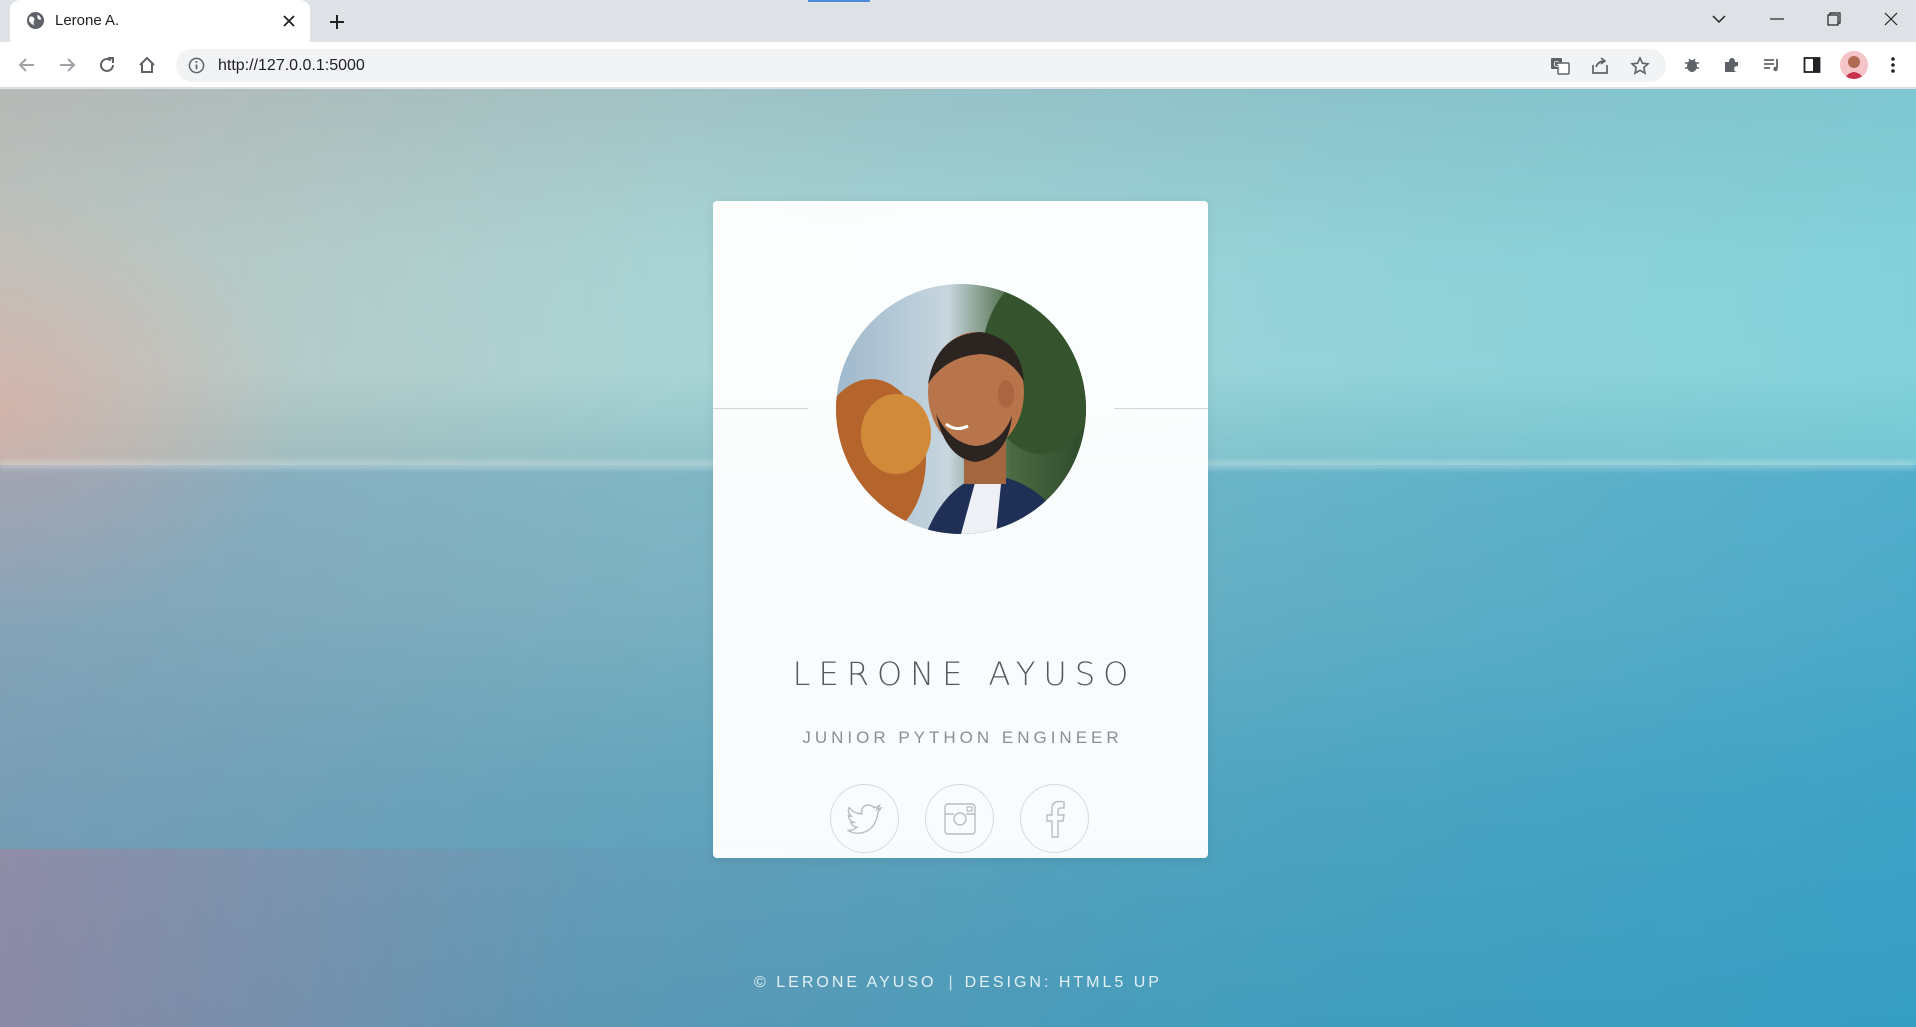 The image size is (1916, 1027). I want to click on instagram-link, so click(959, 818).